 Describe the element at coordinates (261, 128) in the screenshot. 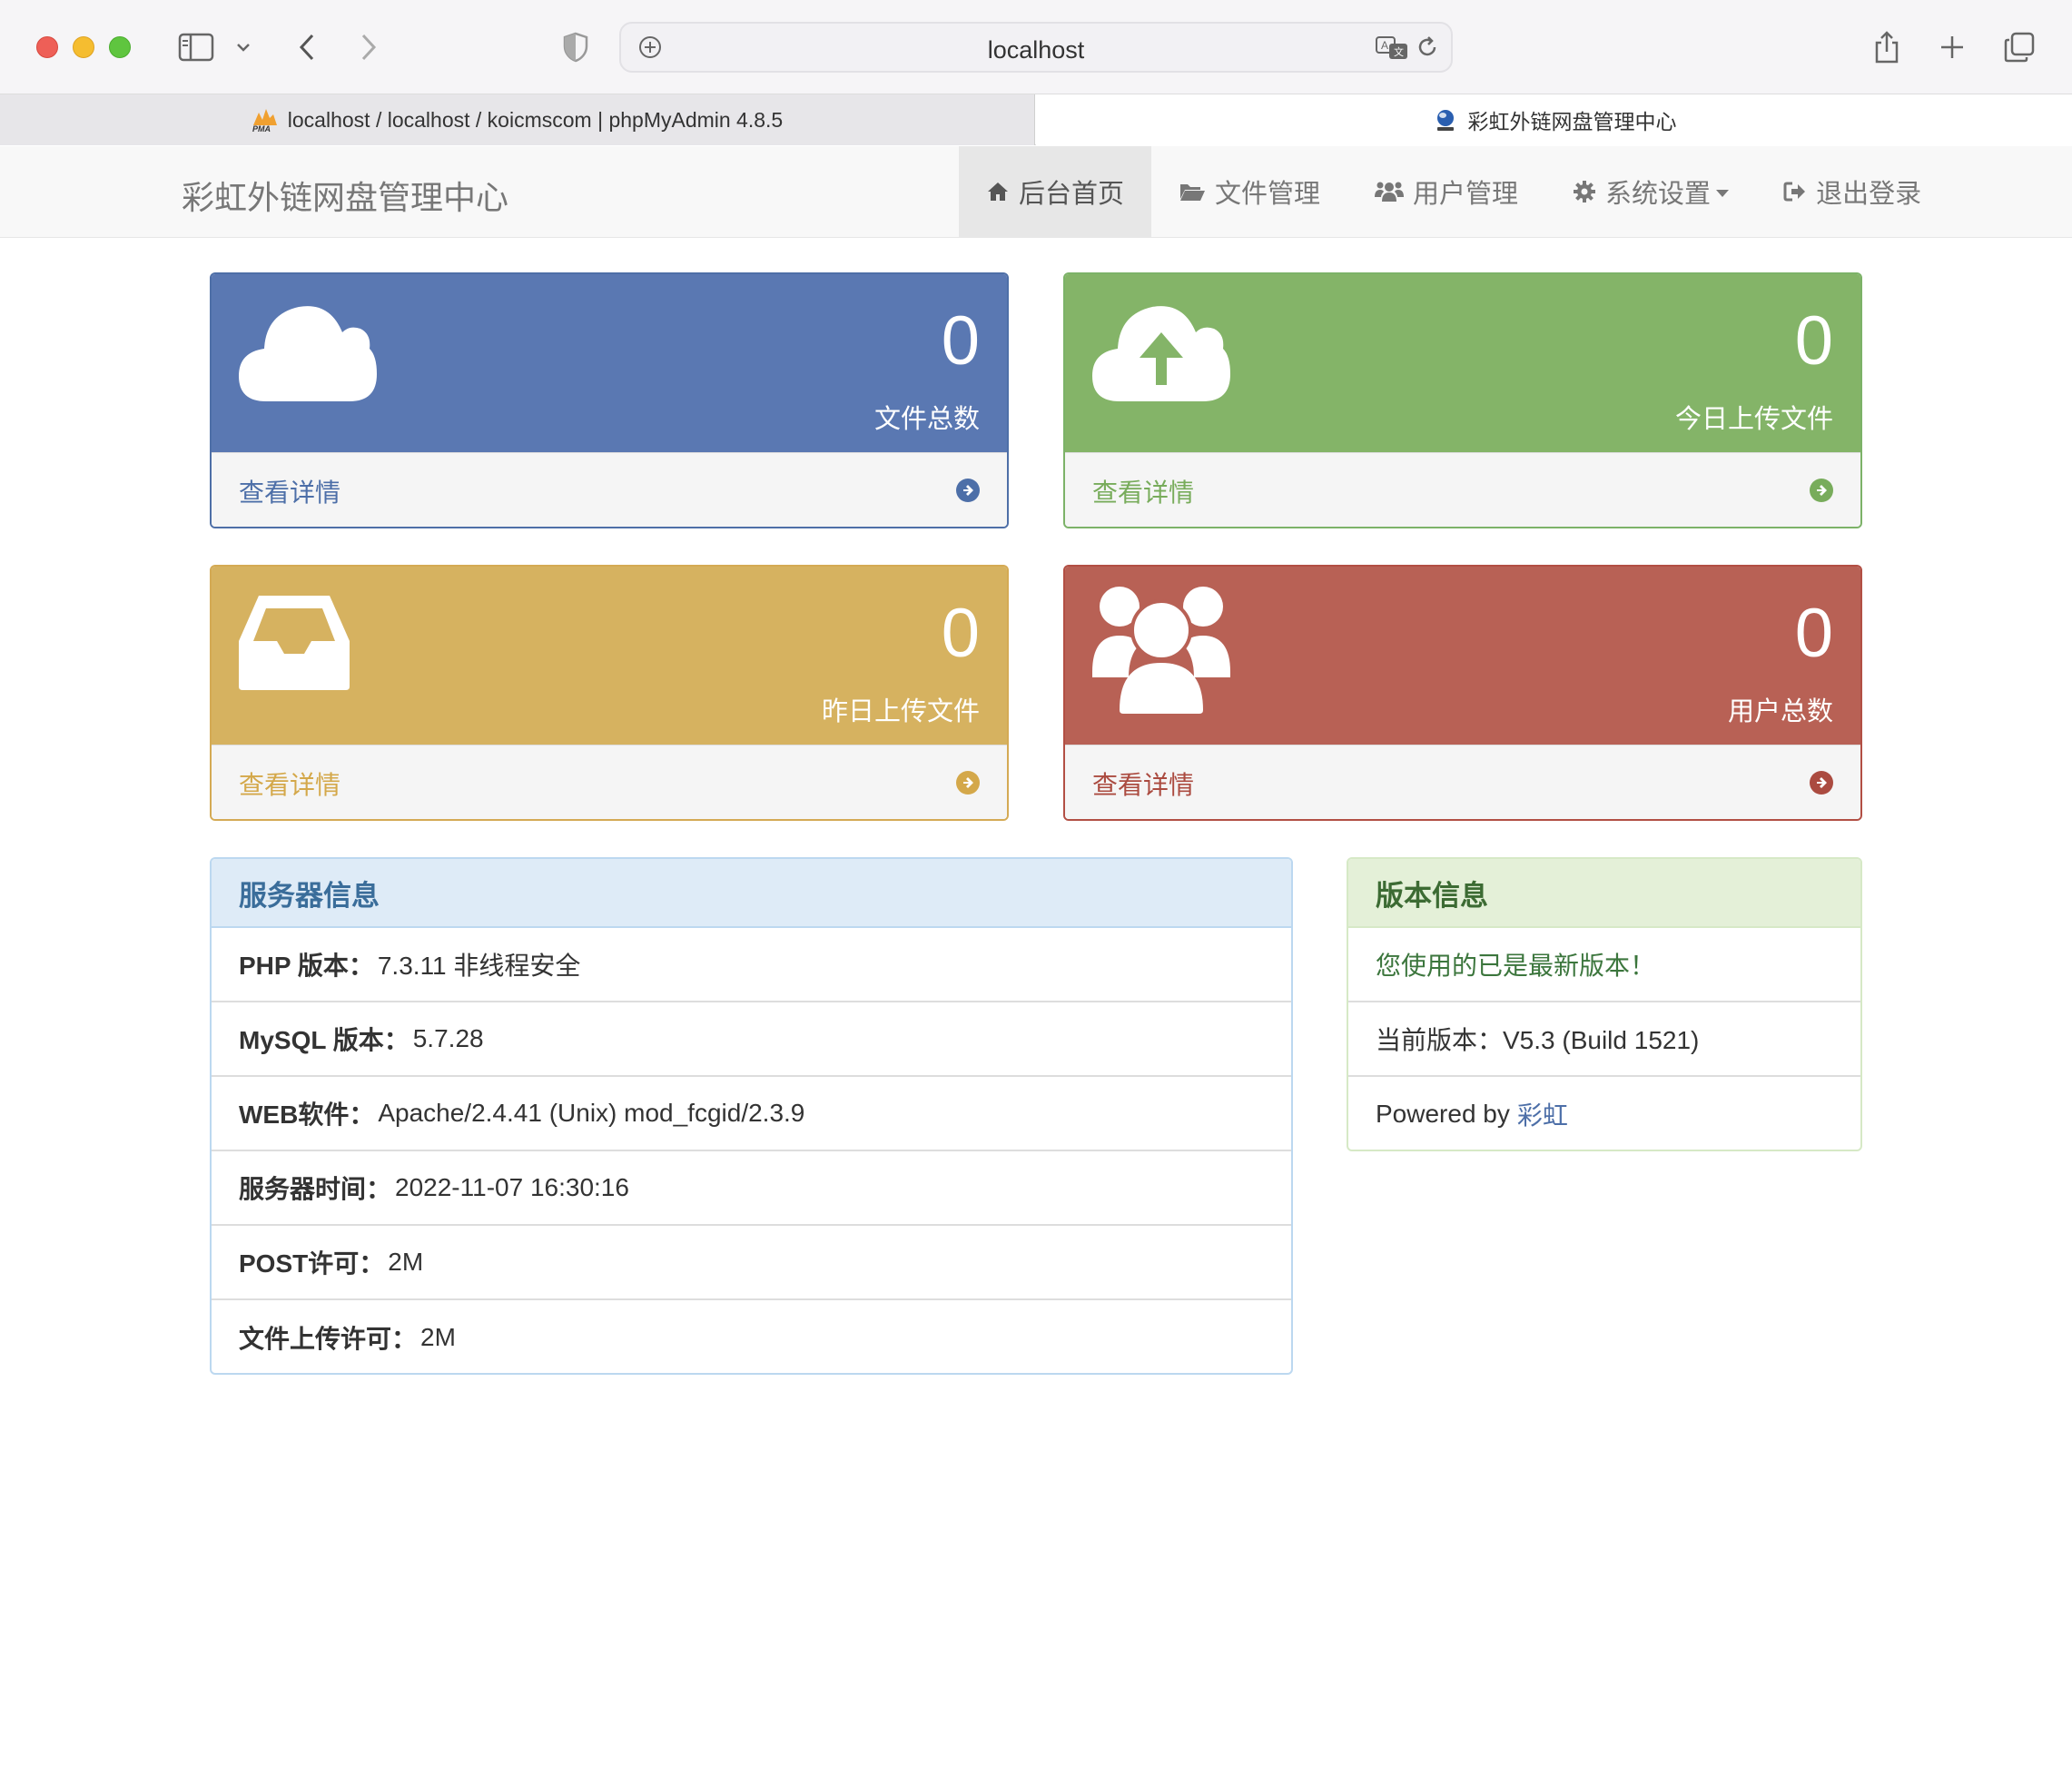

I see `svg-text: PMA` at that location.